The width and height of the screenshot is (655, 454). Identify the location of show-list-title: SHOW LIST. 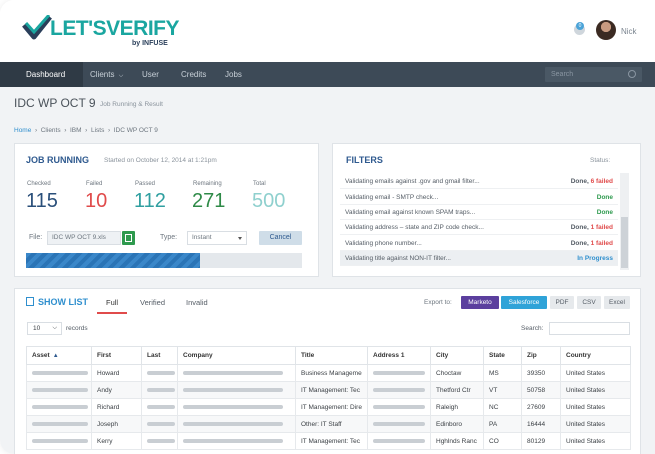
(63, 302).